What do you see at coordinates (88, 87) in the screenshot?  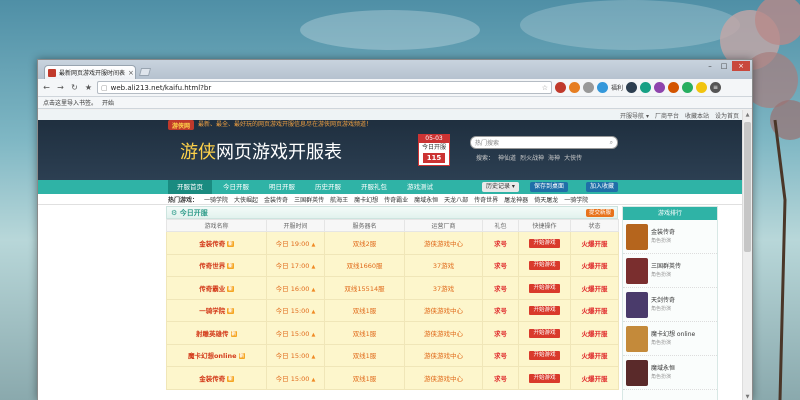 I see `bookmark-star-icon: ★` at bounding box center [88, 87].